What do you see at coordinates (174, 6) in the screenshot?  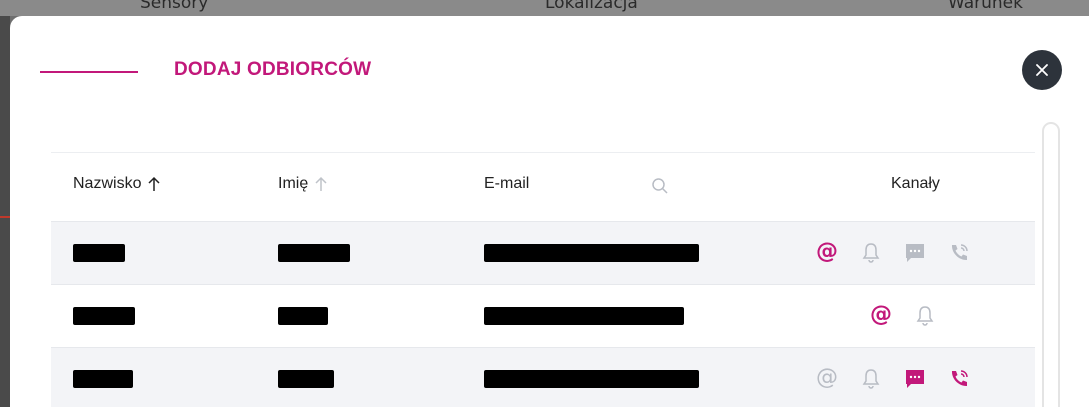 I see `backdrop-col-sensory: Sensory` at bounding box center [174, 6].